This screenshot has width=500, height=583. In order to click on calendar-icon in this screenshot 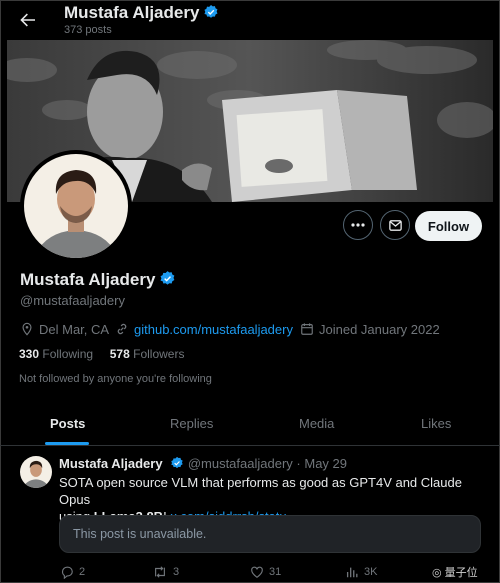, I will do `click(307, 329)`.